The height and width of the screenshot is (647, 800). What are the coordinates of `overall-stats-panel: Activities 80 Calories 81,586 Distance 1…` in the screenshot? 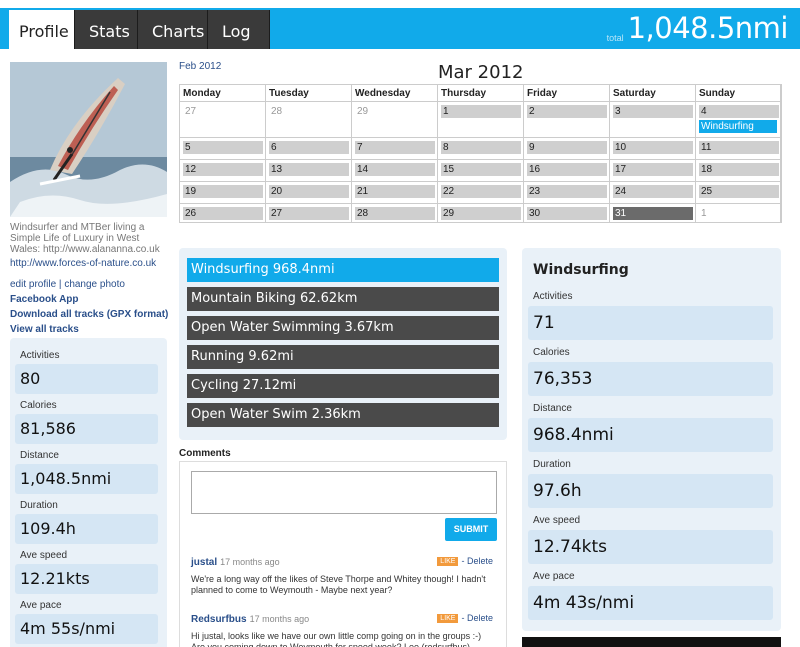 It's located at (88, 492).